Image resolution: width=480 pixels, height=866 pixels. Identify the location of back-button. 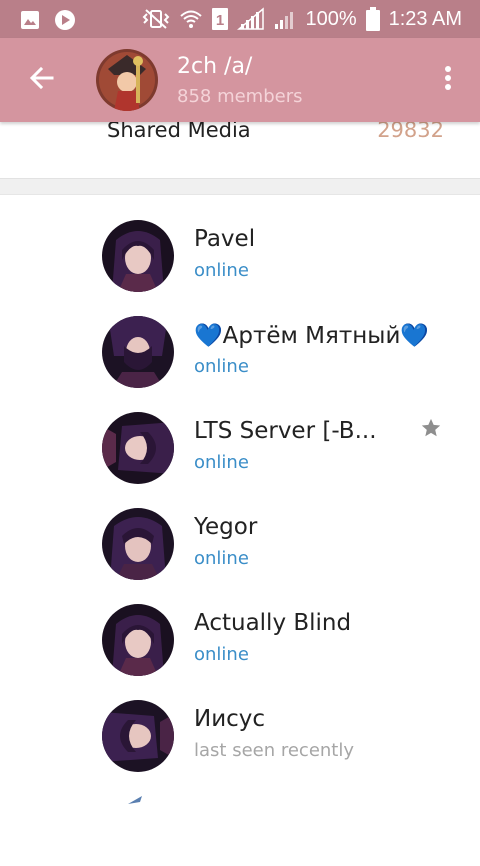
(42, 80).